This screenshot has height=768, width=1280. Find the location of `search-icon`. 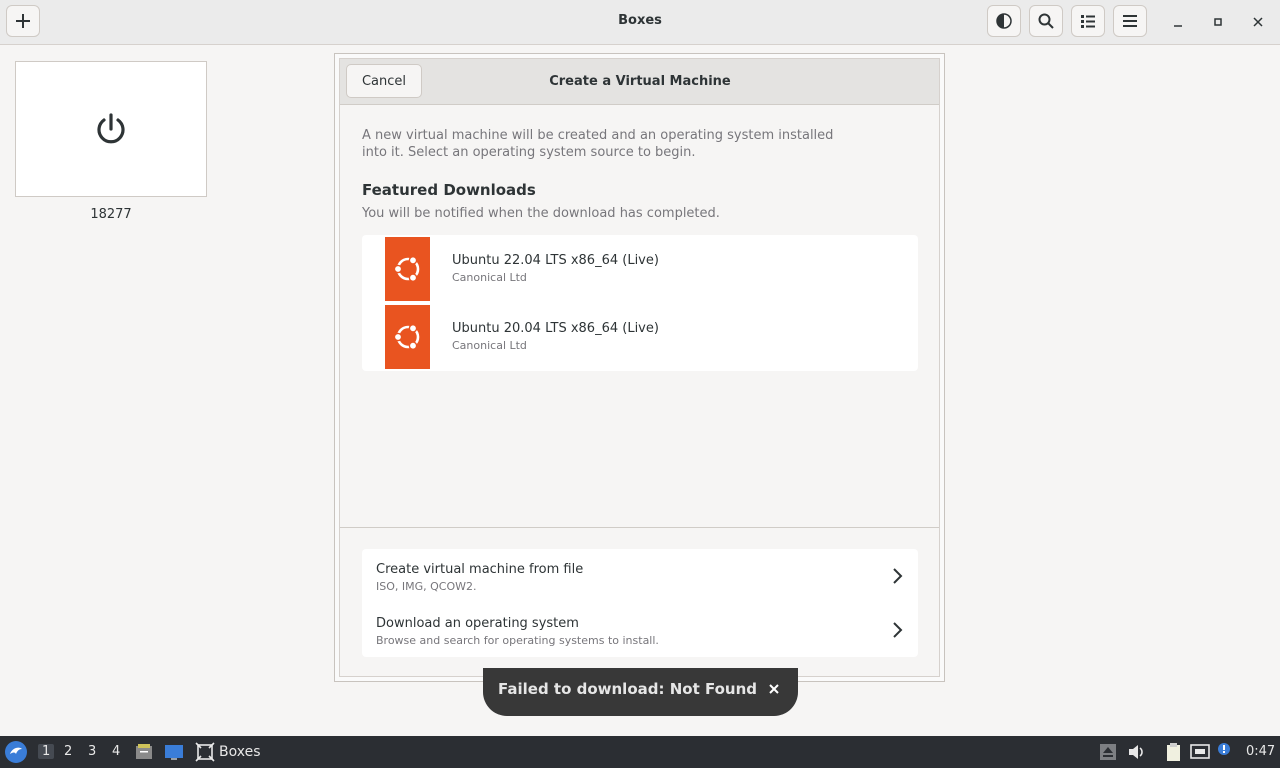

search-icon is located at coordinates (1046, 21).